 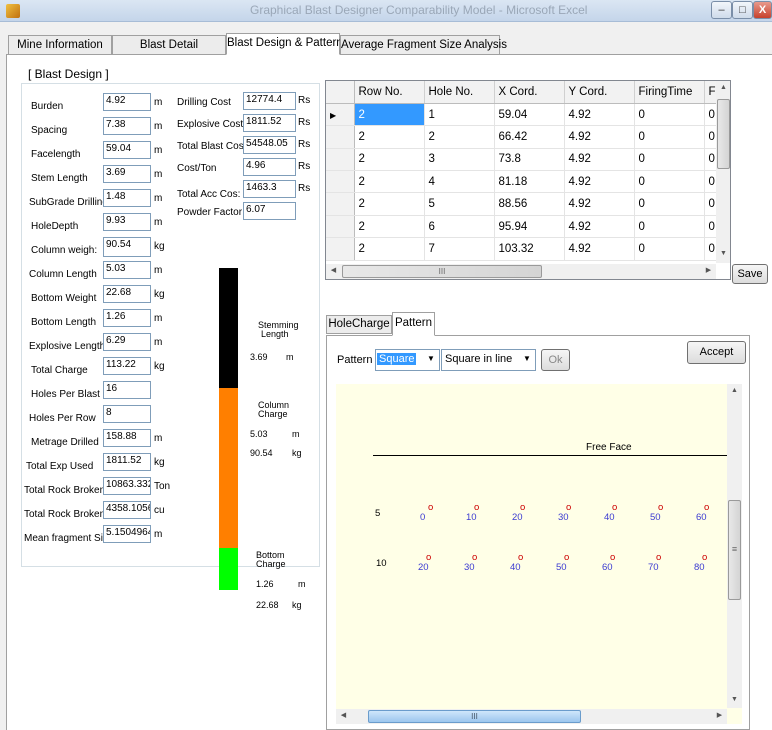 What do you see at coordinates (127, 510) in the screenshot?
I see `field-input: 4358.1056` at bounding box center [127, 510].